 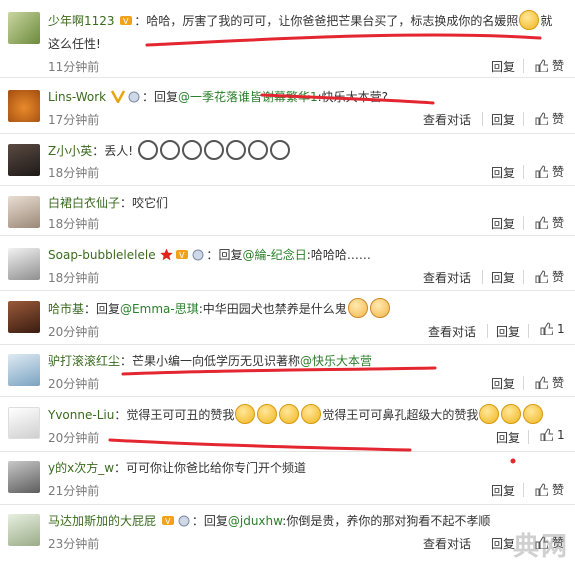 What do you see at coordinates (84, 361) in the screenshot?
I see `username: 驴打滚滚红尘` at bounding box center [84, 361].